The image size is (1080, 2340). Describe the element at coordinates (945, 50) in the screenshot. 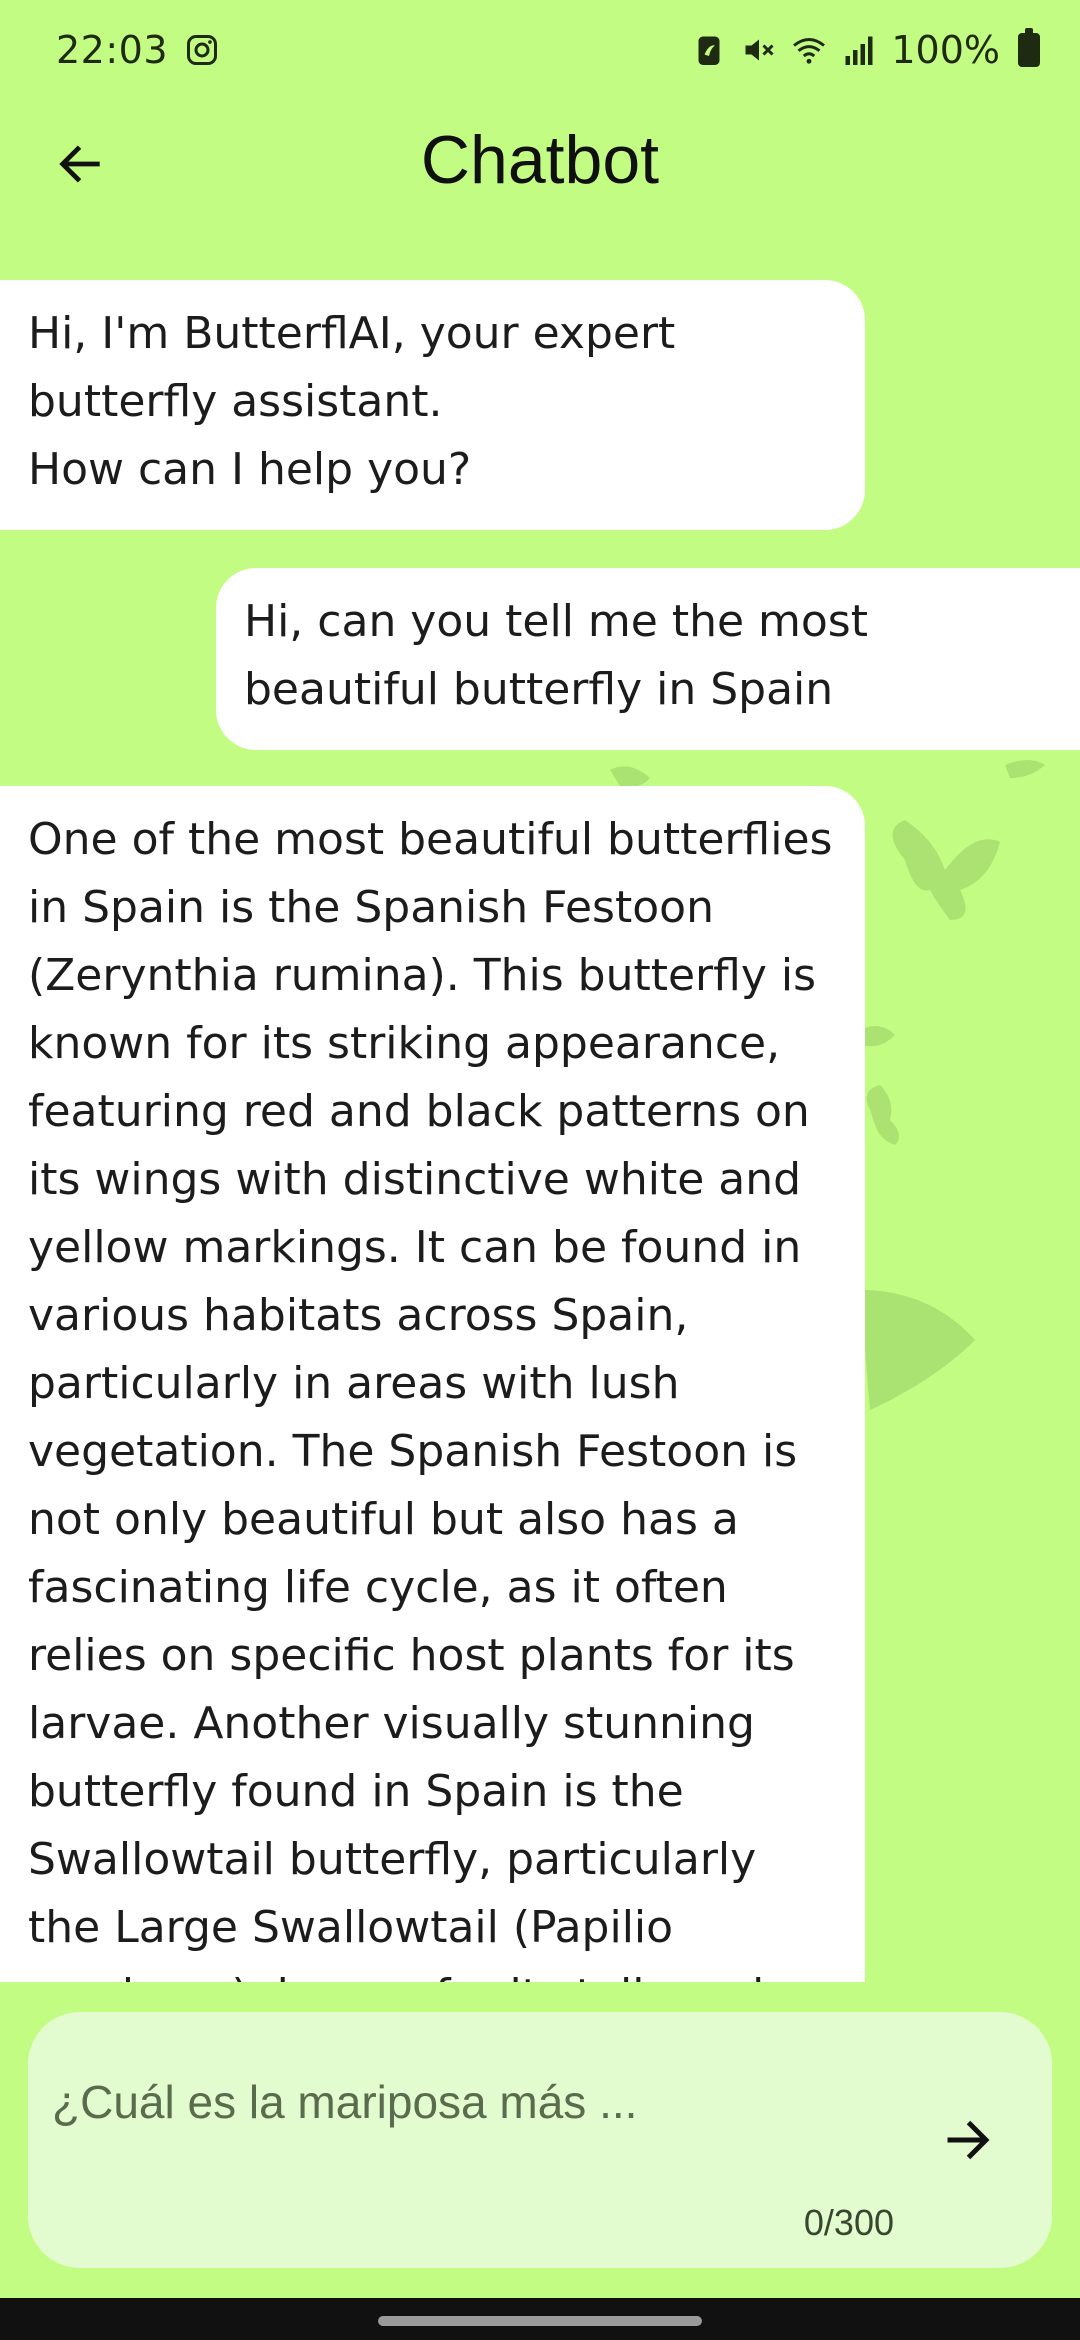

I see `battery-percent: 100%` at that location.